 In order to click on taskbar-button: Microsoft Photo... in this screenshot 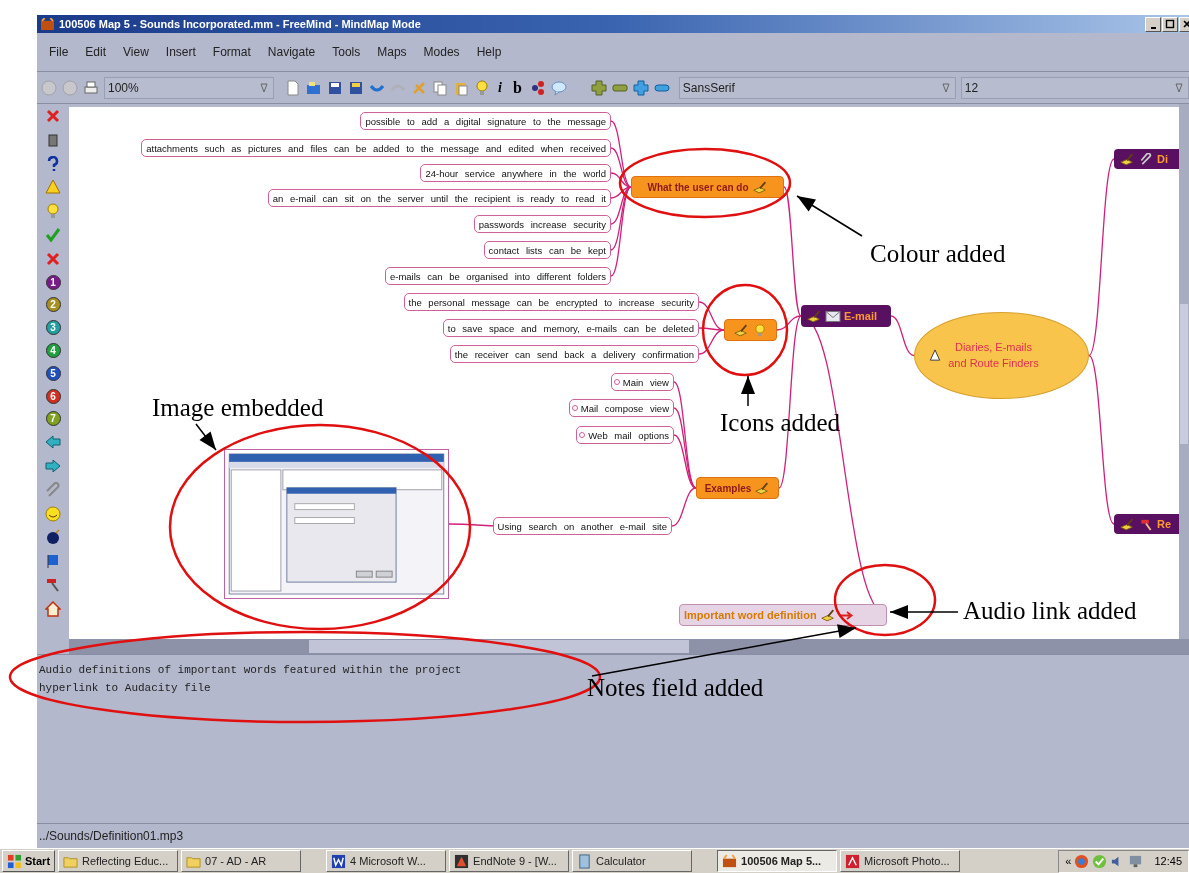, I will do `click(900, 861)`.